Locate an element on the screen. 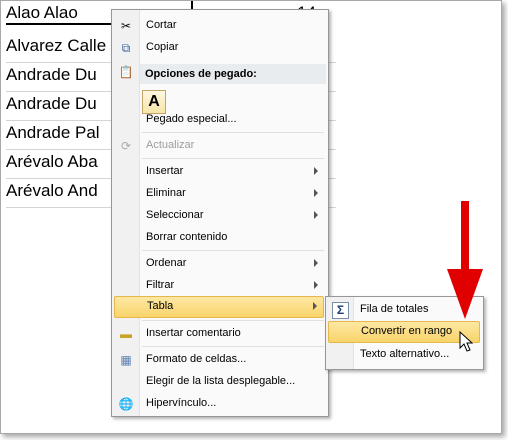  menu-item-label: Seleccionar is located at coordinates (175, 215).